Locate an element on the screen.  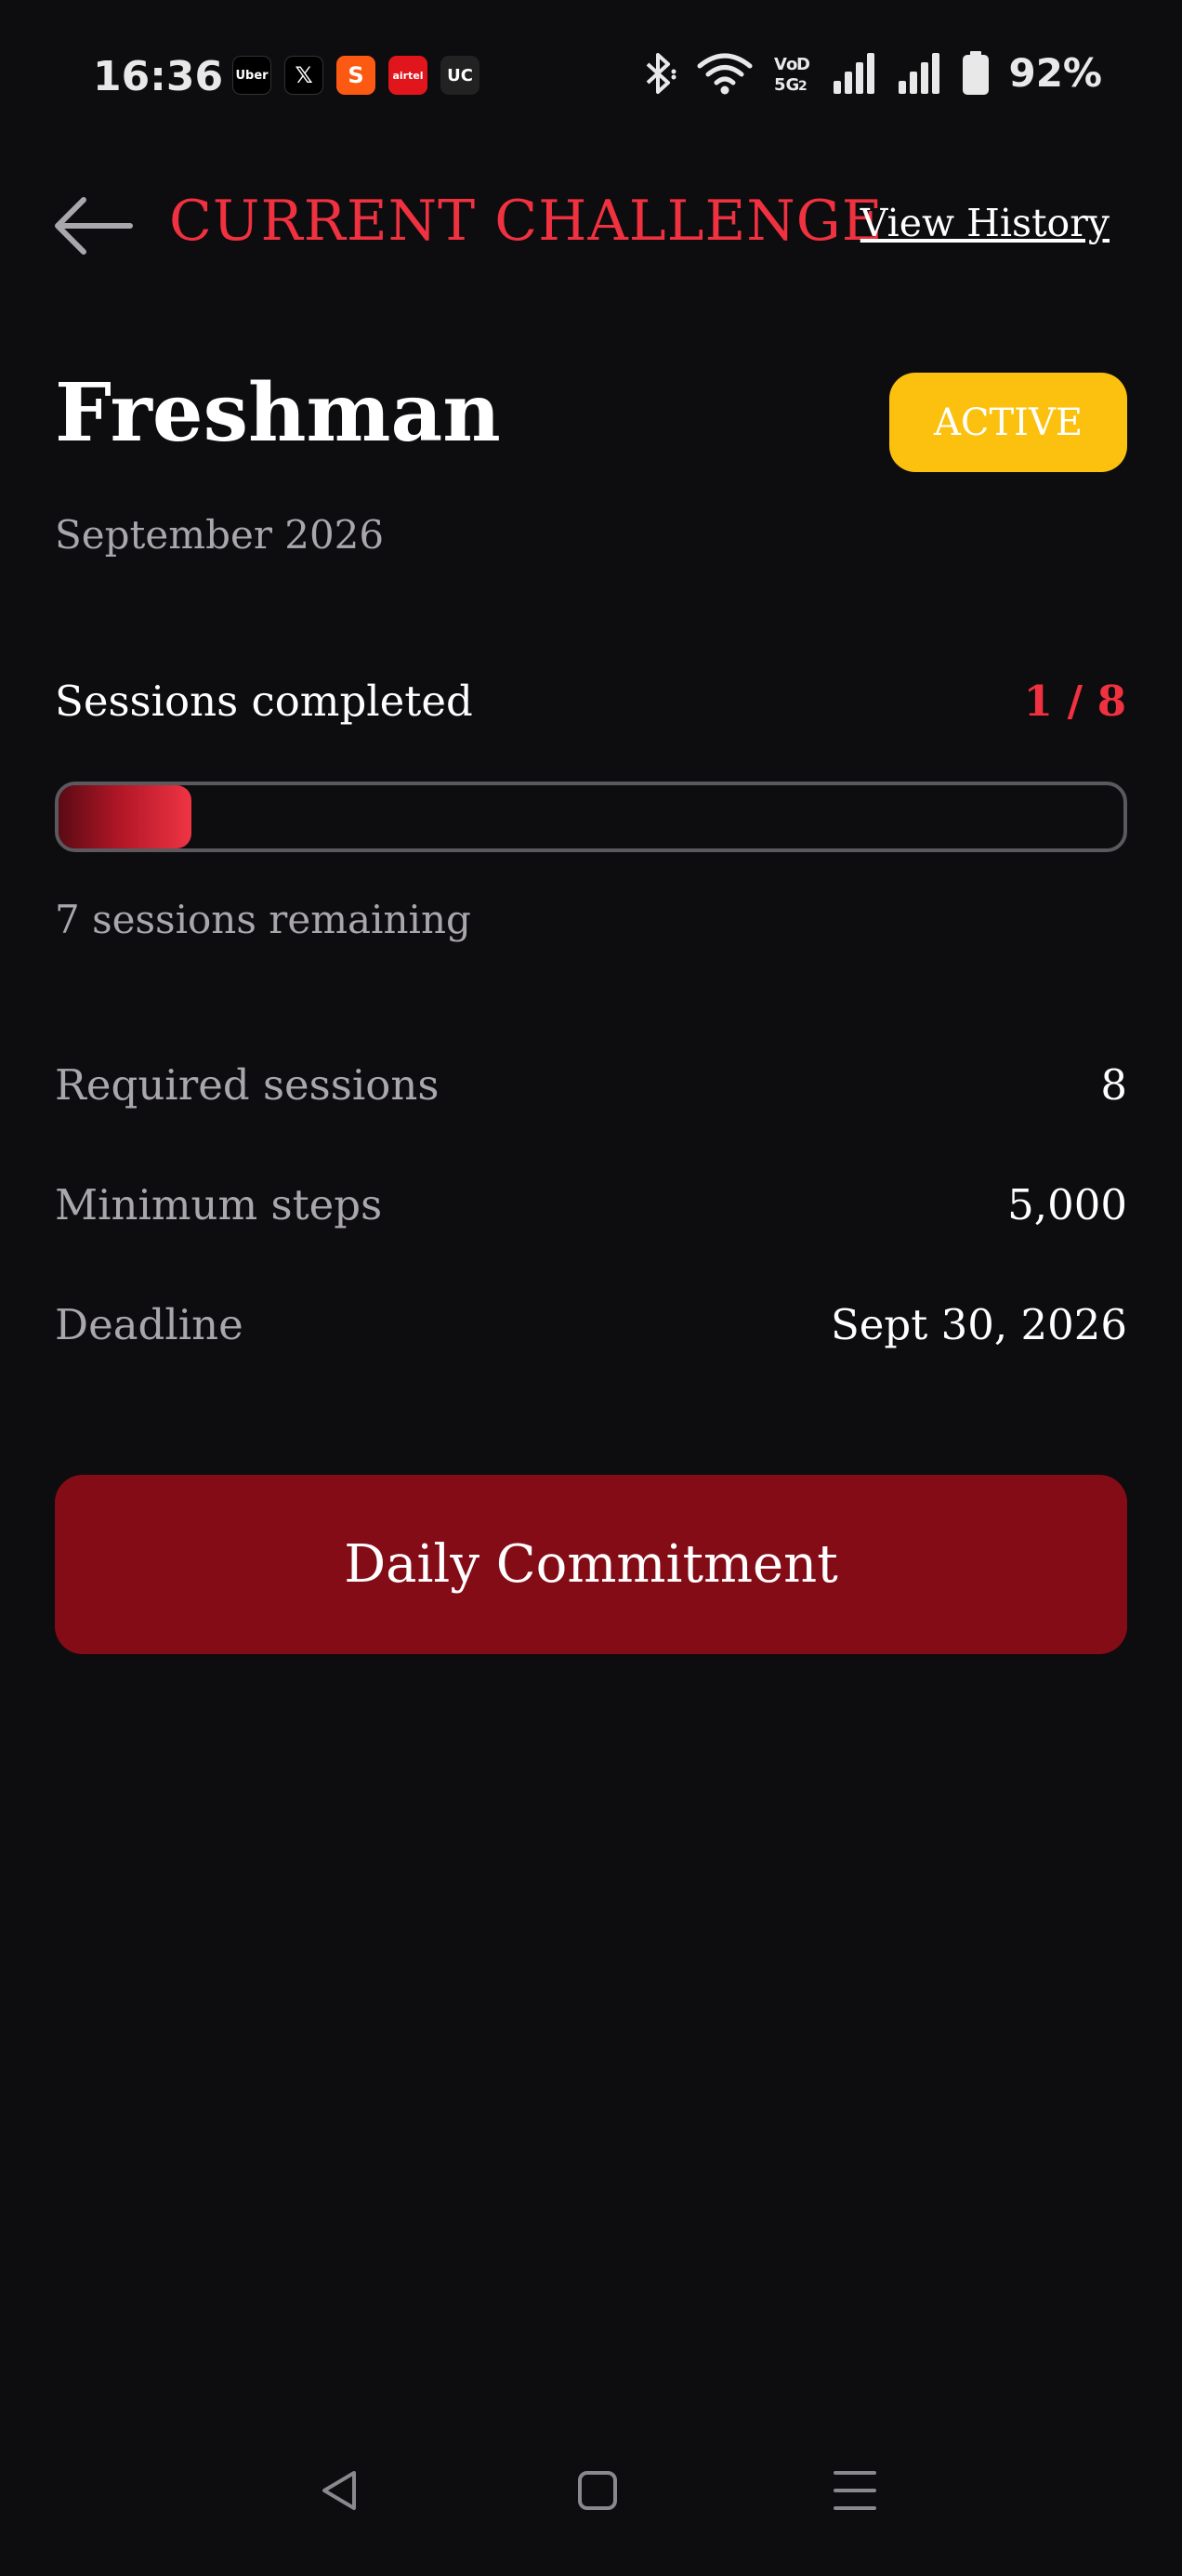
challenge-name: Freshman is located at coordinates (278, 413).